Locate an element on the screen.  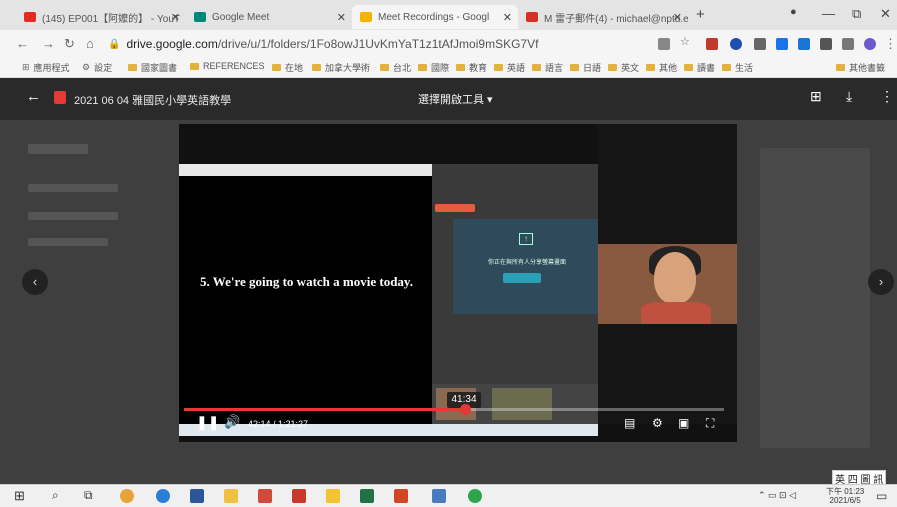
restore-button: ⧉ is located at coordinates (856, 14).